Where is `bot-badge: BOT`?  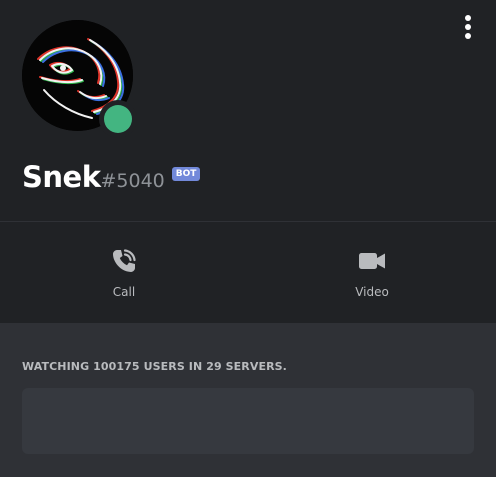
bot-badge: BOT is located at coordinates (186, 174).